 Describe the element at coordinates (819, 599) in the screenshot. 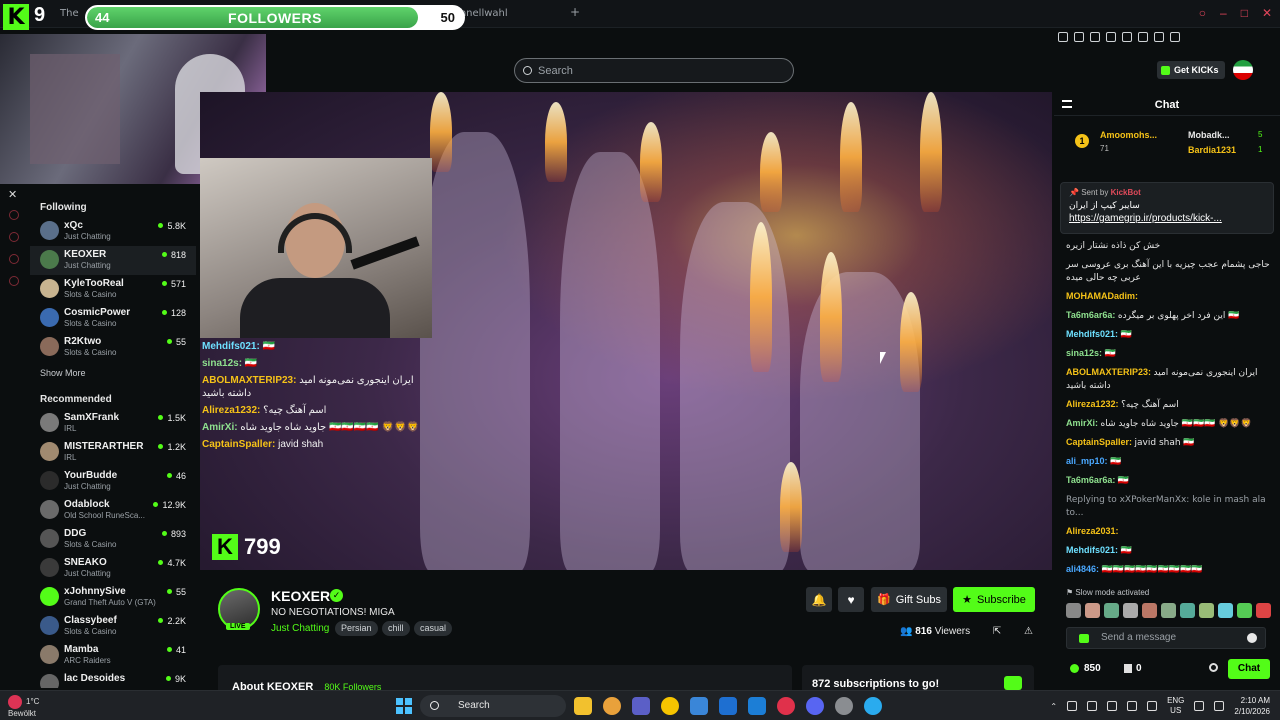

I see `notification-bell-button: 🔔` at that location.